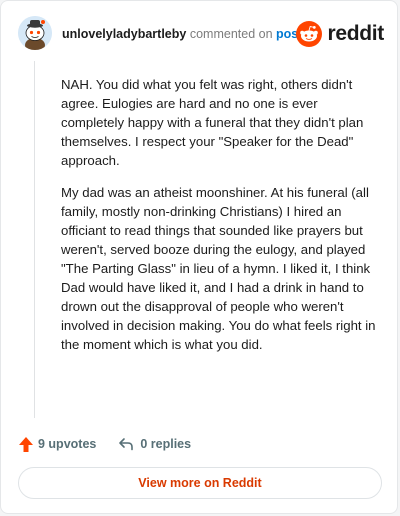 Image resolution: width=400 pixels, height=516 pixels. I want to click on reply-arrow-icon, so click(126, 444).